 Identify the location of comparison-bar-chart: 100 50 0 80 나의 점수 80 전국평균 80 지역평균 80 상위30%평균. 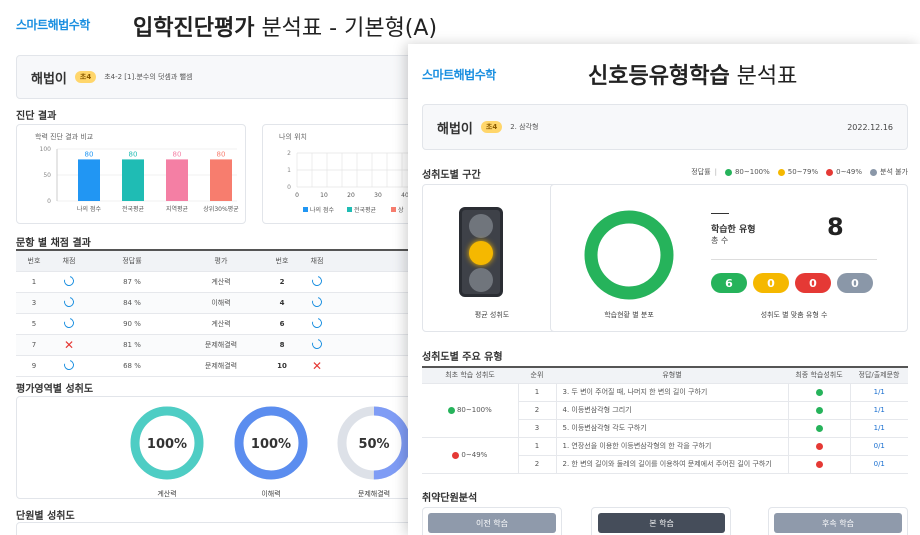
(140, 179).